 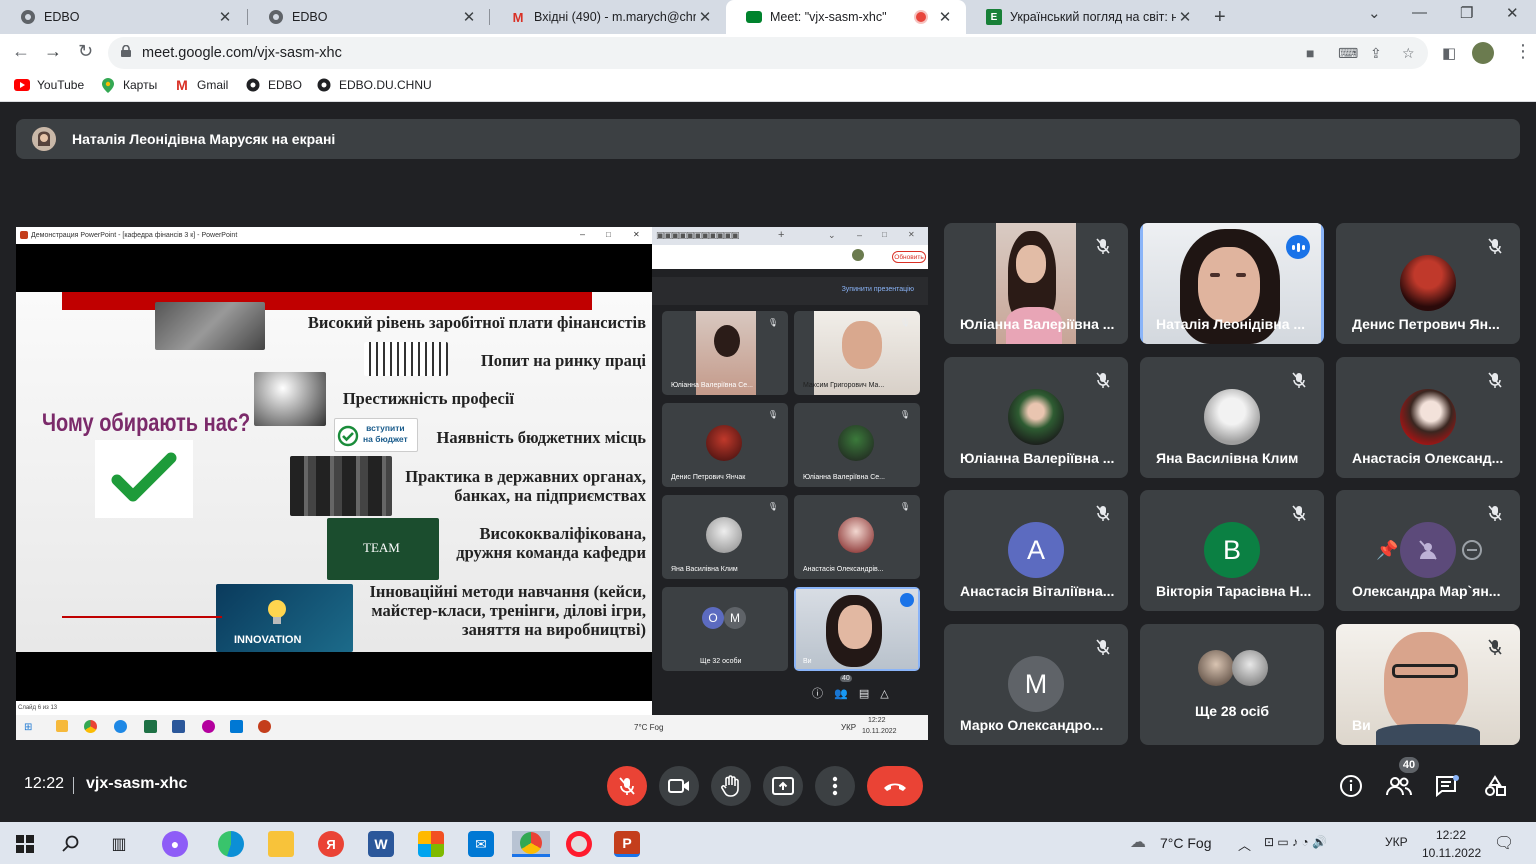 What do you see at coordinates (481, 844) in the screenshot?
I see `mail-icon: ✉` at bounding box center [481, 844].